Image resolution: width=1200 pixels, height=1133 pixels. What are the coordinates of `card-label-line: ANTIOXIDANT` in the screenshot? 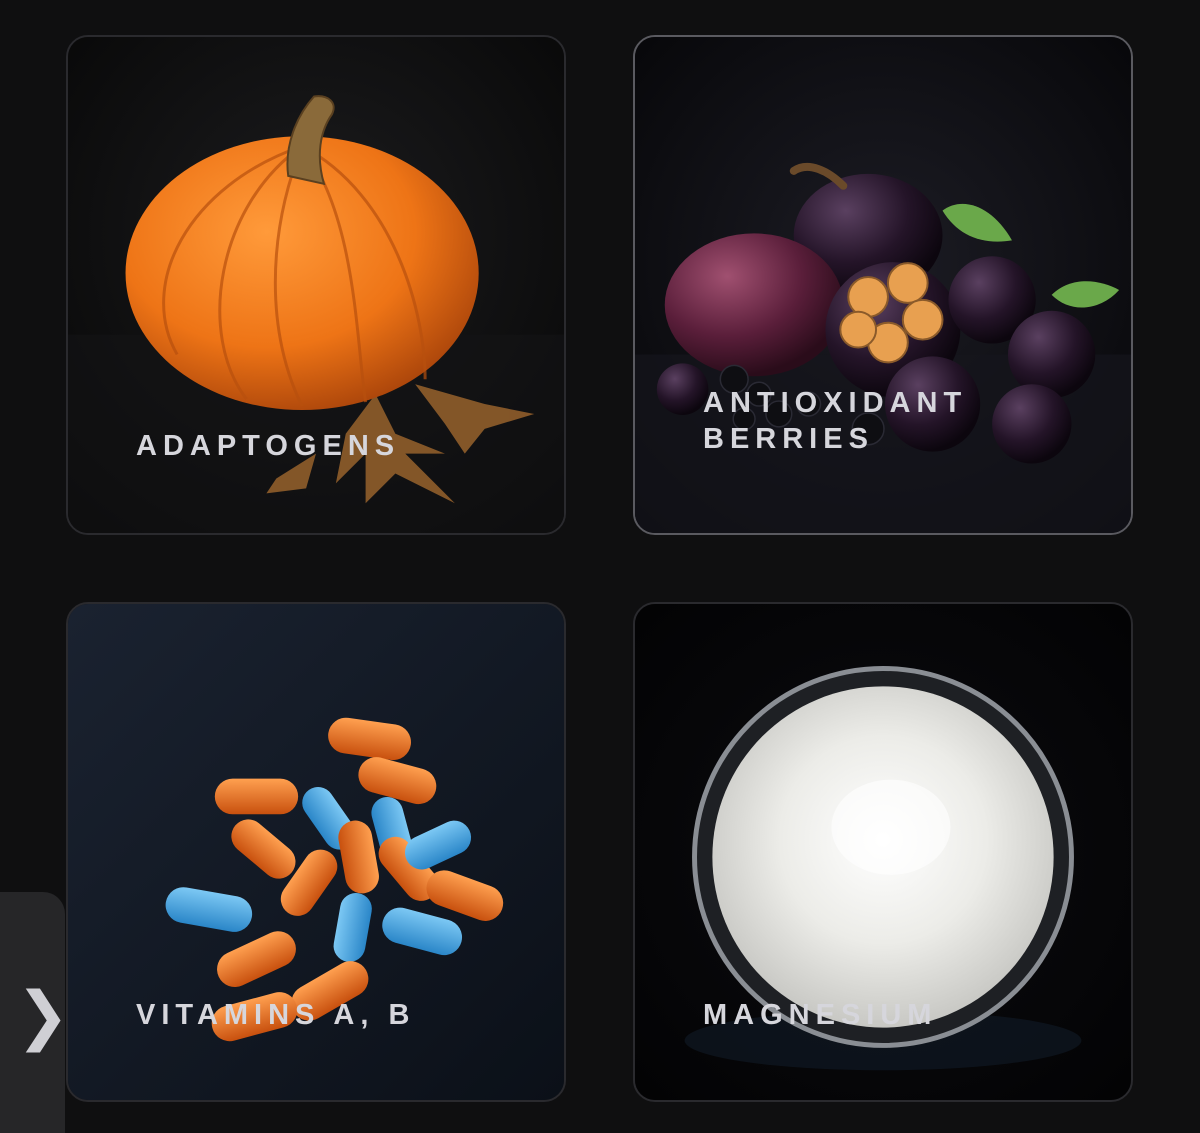 It's located at (835, 403).